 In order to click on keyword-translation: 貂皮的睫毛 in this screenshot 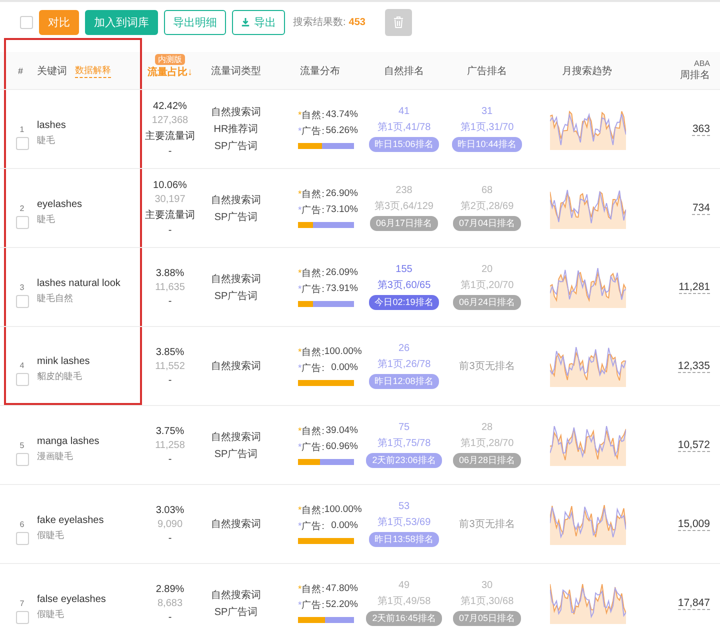, I will do `click(60, 376)`.